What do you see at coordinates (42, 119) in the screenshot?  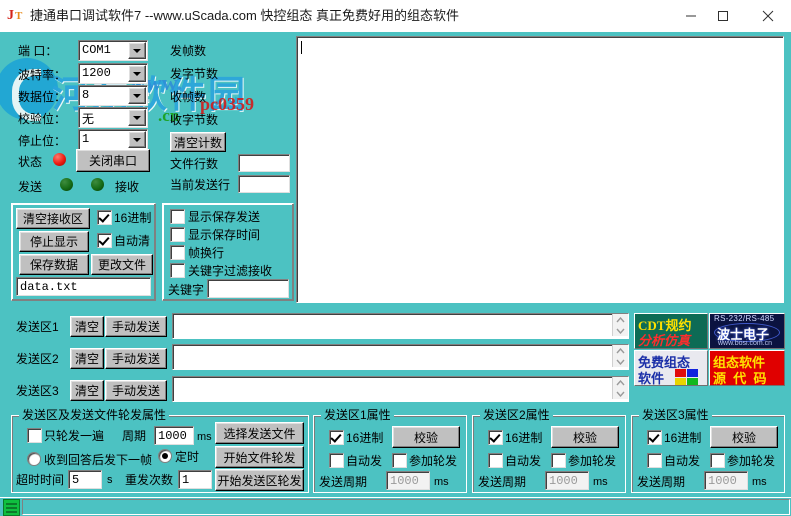 I see `parity-label: 校验位：` at bounding box center [42, 119].